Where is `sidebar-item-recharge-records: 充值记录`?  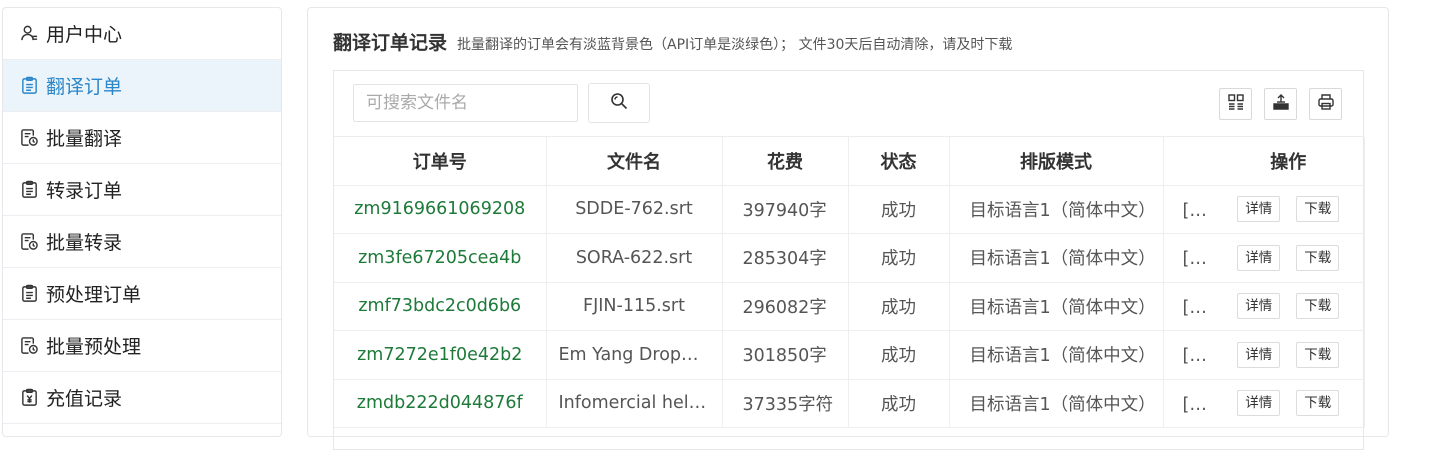 sidebar-item-recharge-records: 充值记录 is located at coordinates (142, 398).